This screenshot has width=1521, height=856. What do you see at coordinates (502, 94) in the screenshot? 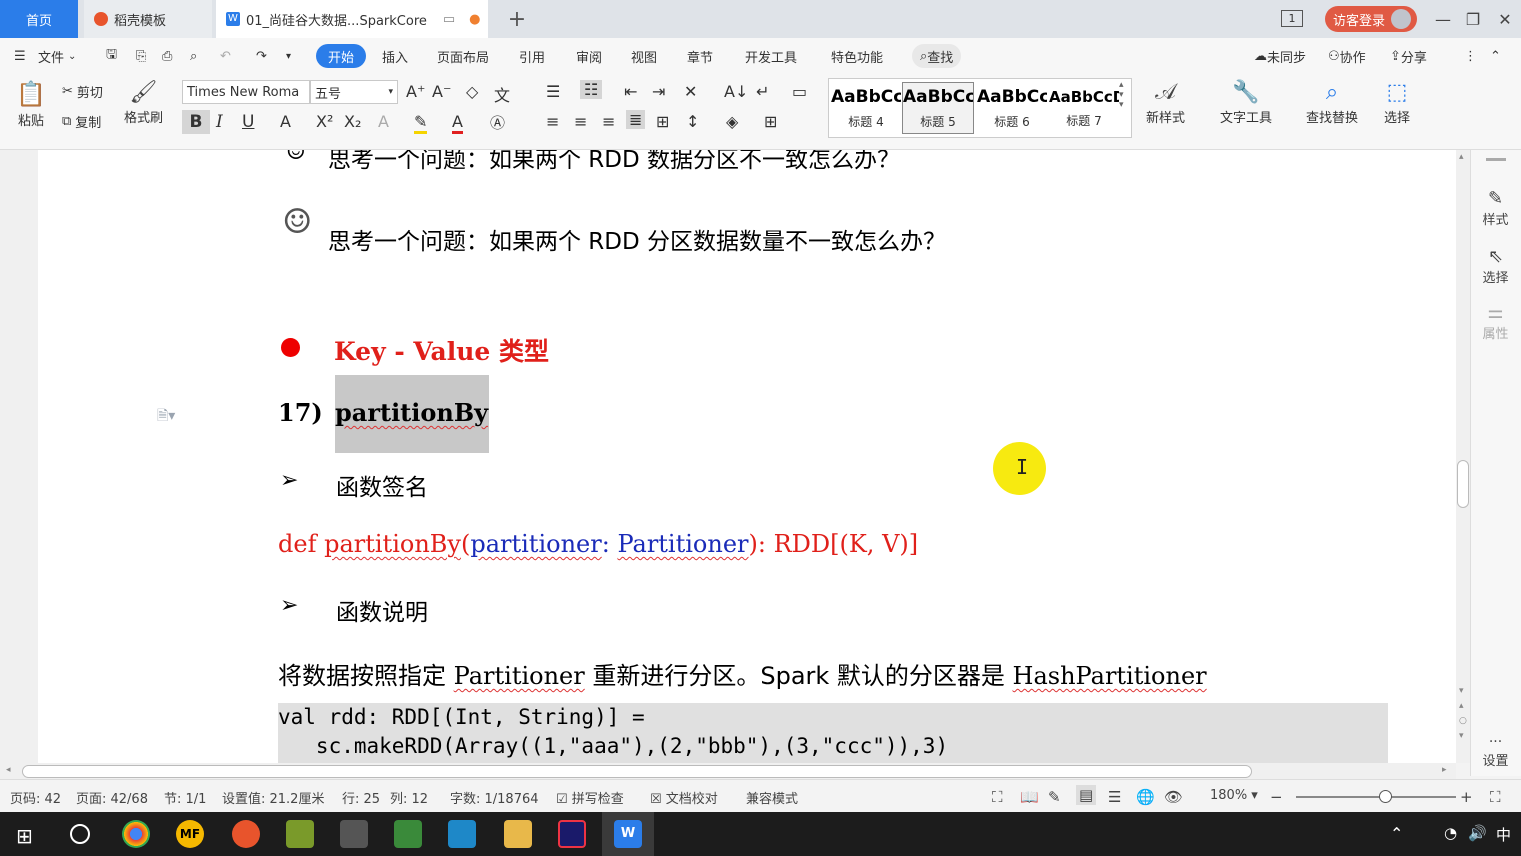
I see `pinyin-icon: 文` at bounding box center [502, 94].